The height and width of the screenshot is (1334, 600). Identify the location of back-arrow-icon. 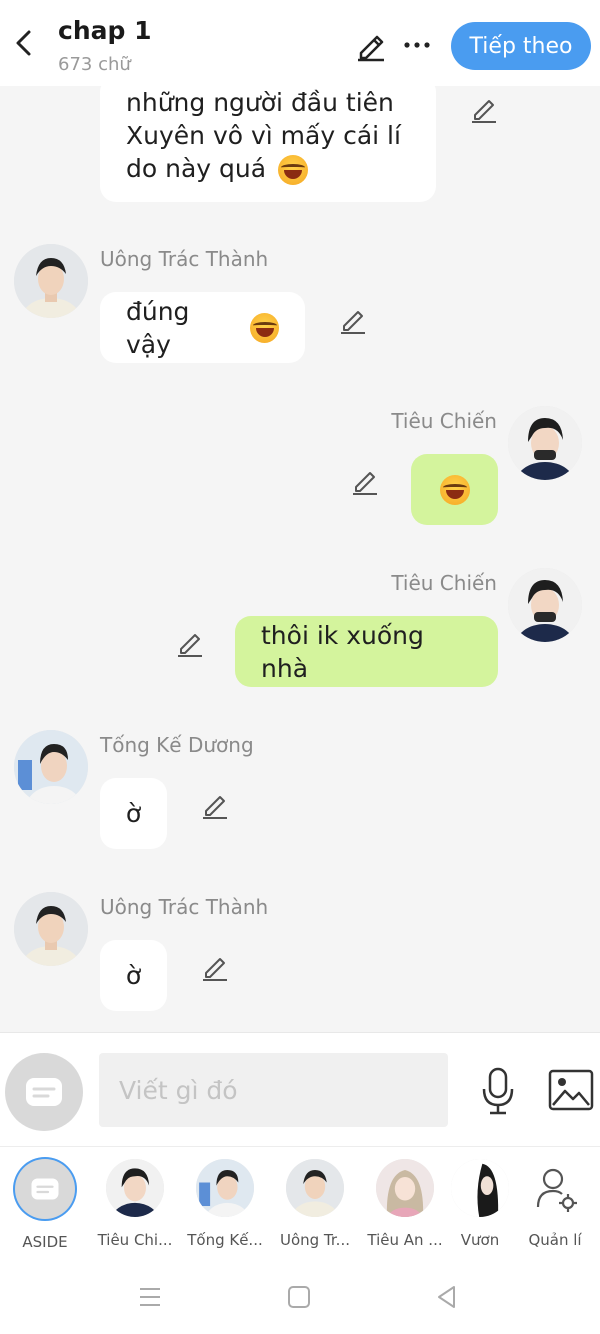
(24, 43).